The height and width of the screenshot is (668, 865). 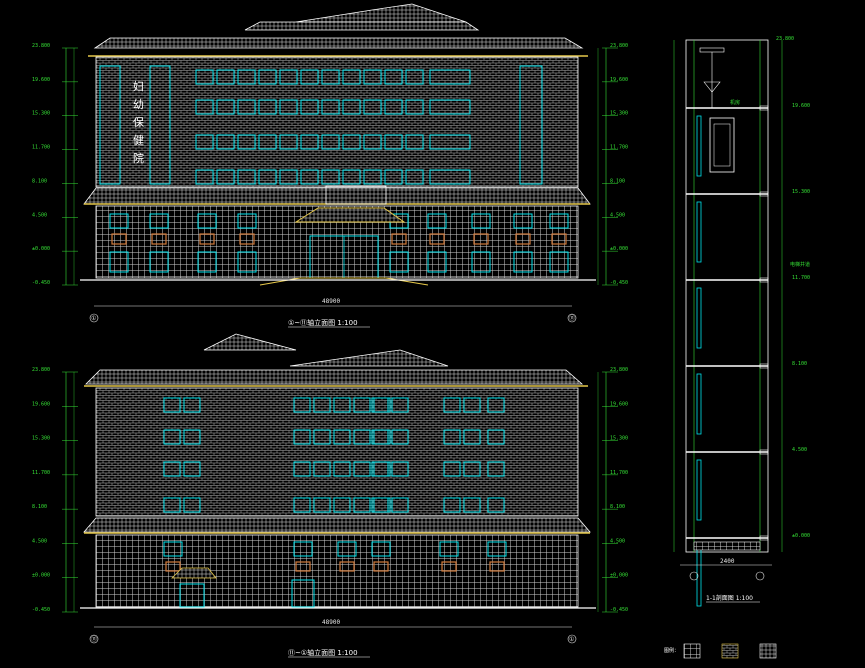 I want to click on section-floor-slabs: 19.600 15.300 11.700 8.100 4.500 ±0.000, so click(x=748, y=355).